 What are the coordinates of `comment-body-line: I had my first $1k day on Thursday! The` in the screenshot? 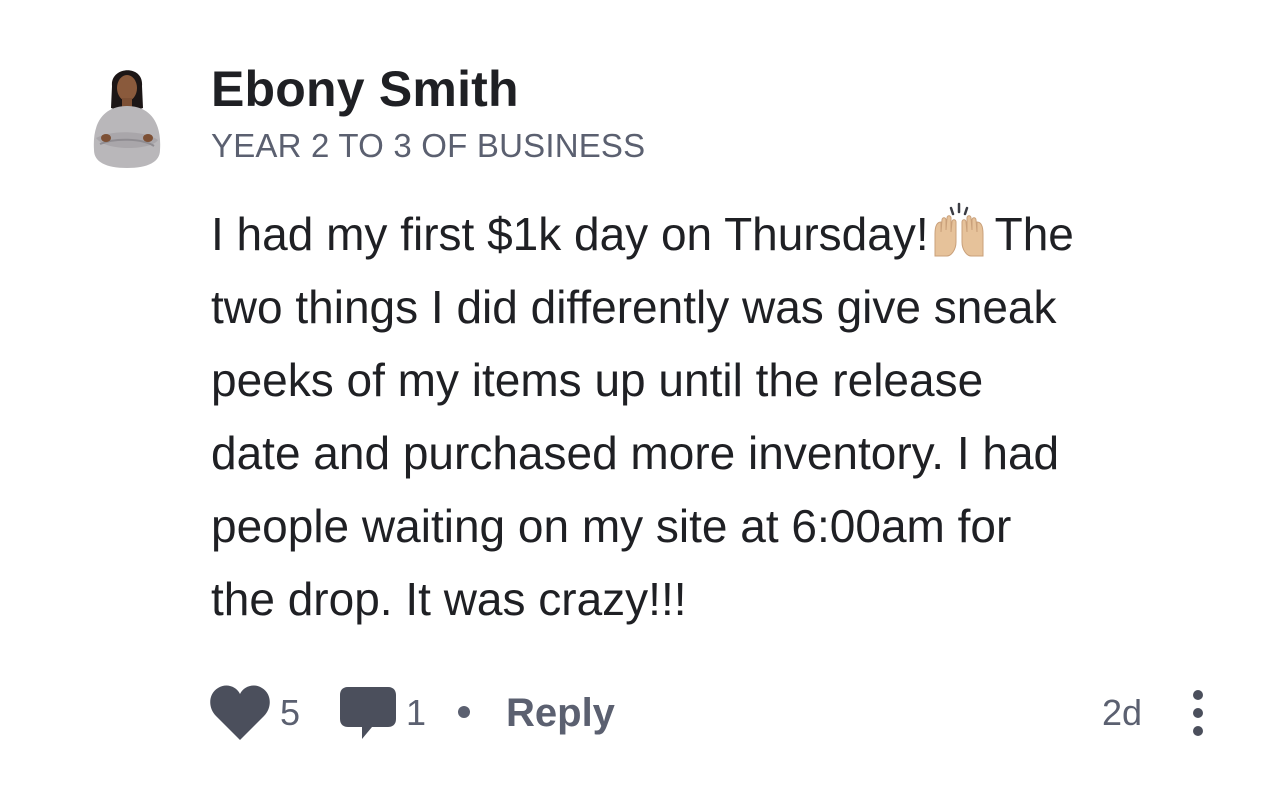 It's located at (726, 234).